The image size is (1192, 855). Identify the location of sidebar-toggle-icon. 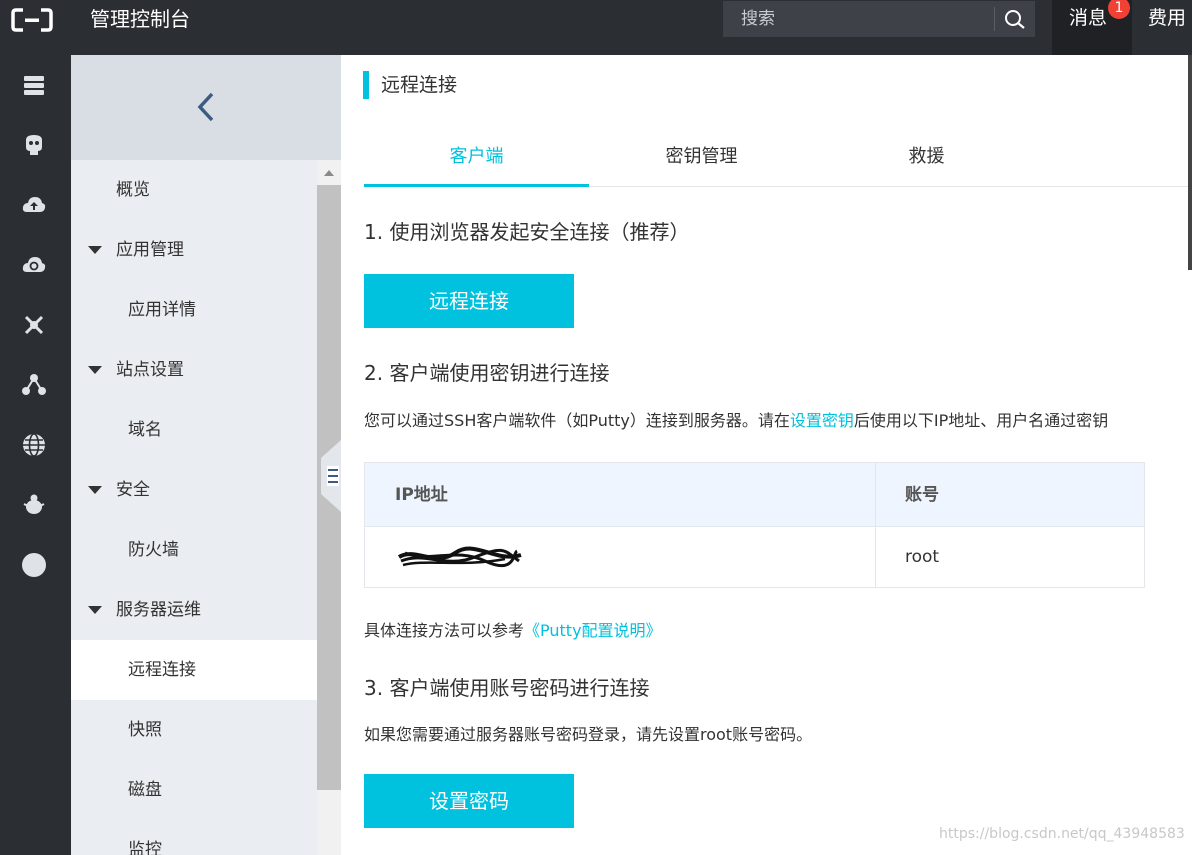
(331, 476).